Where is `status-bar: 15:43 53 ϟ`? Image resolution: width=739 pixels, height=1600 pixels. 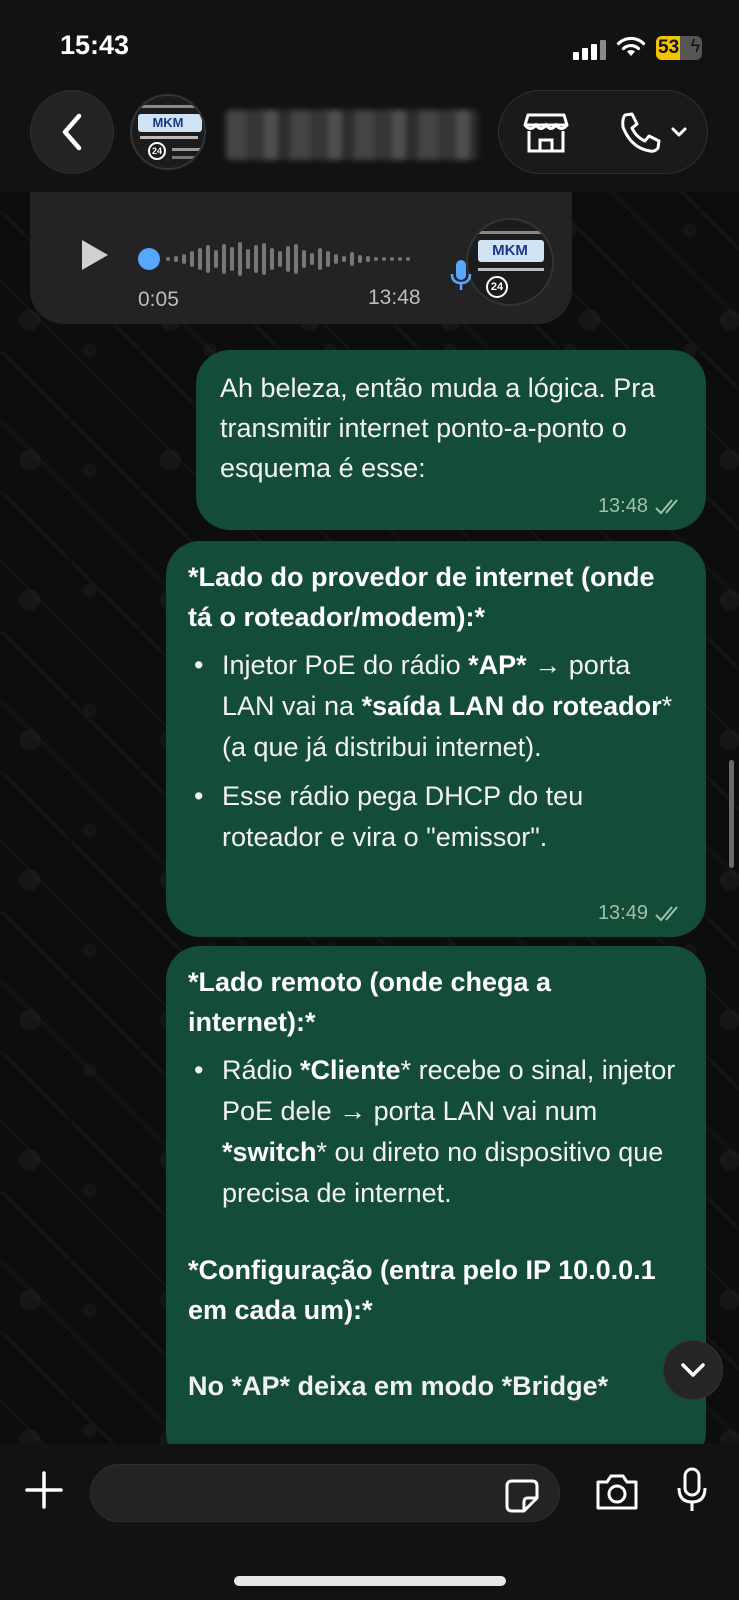 status-bar: 15:43 53 ϟ is located at coordinates (369, 45).